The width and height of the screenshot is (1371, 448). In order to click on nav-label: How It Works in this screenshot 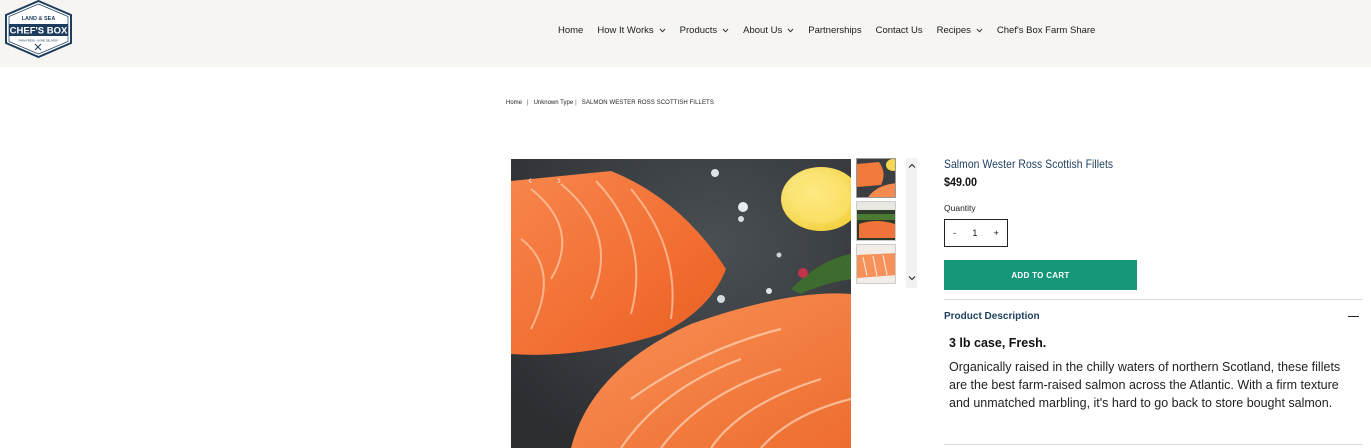, I will do `click(625, 30)`.